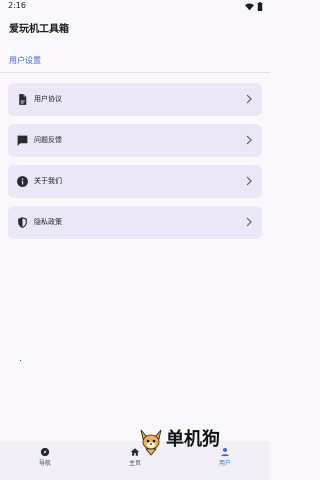 This screenshot has height=480, width=320. I want to click on shield-icon, so click(22, 222).